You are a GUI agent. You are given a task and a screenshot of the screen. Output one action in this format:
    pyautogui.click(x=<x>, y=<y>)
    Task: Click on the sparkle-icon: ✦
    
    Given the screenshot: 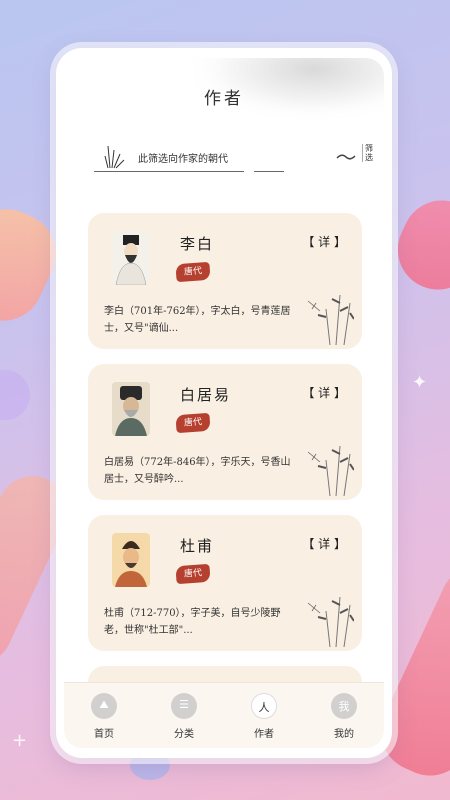 What is the action you would take?
    pyautogui.click(x=420, y=382)
    